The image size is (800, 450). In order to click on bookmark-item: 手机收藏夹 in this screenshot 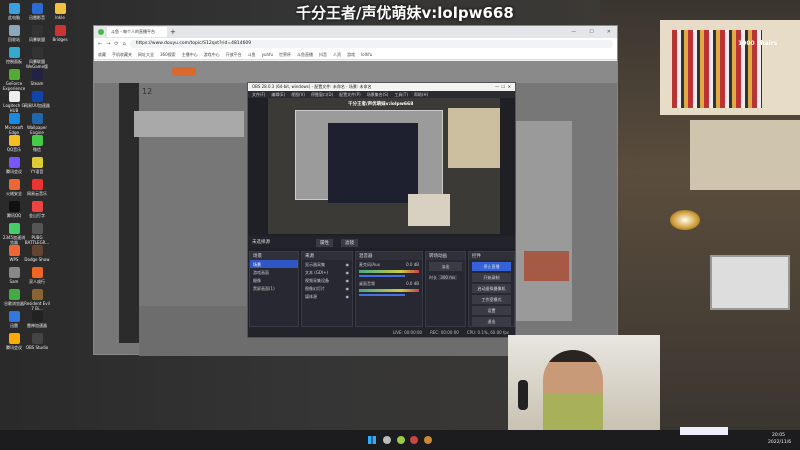, I will do `click(122, 55)`.